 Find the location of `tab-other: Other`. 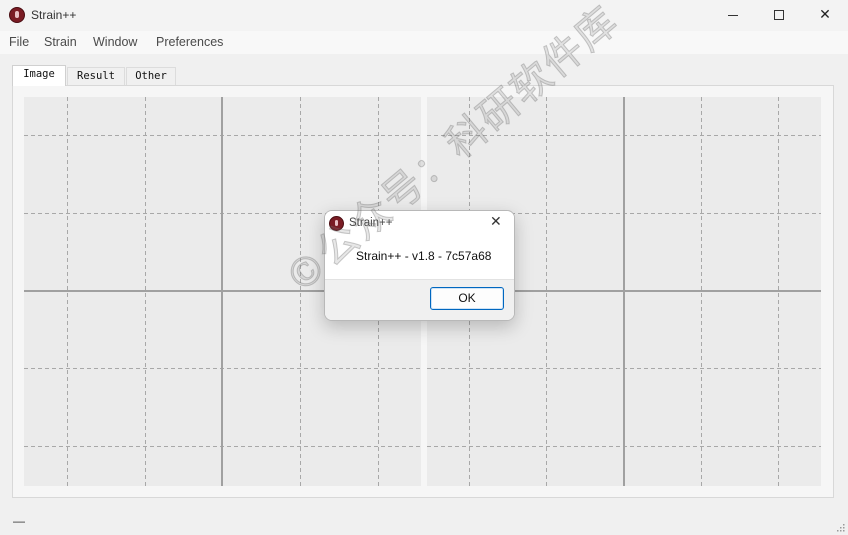

tab-other: Other is located at coordinates (151, 76).